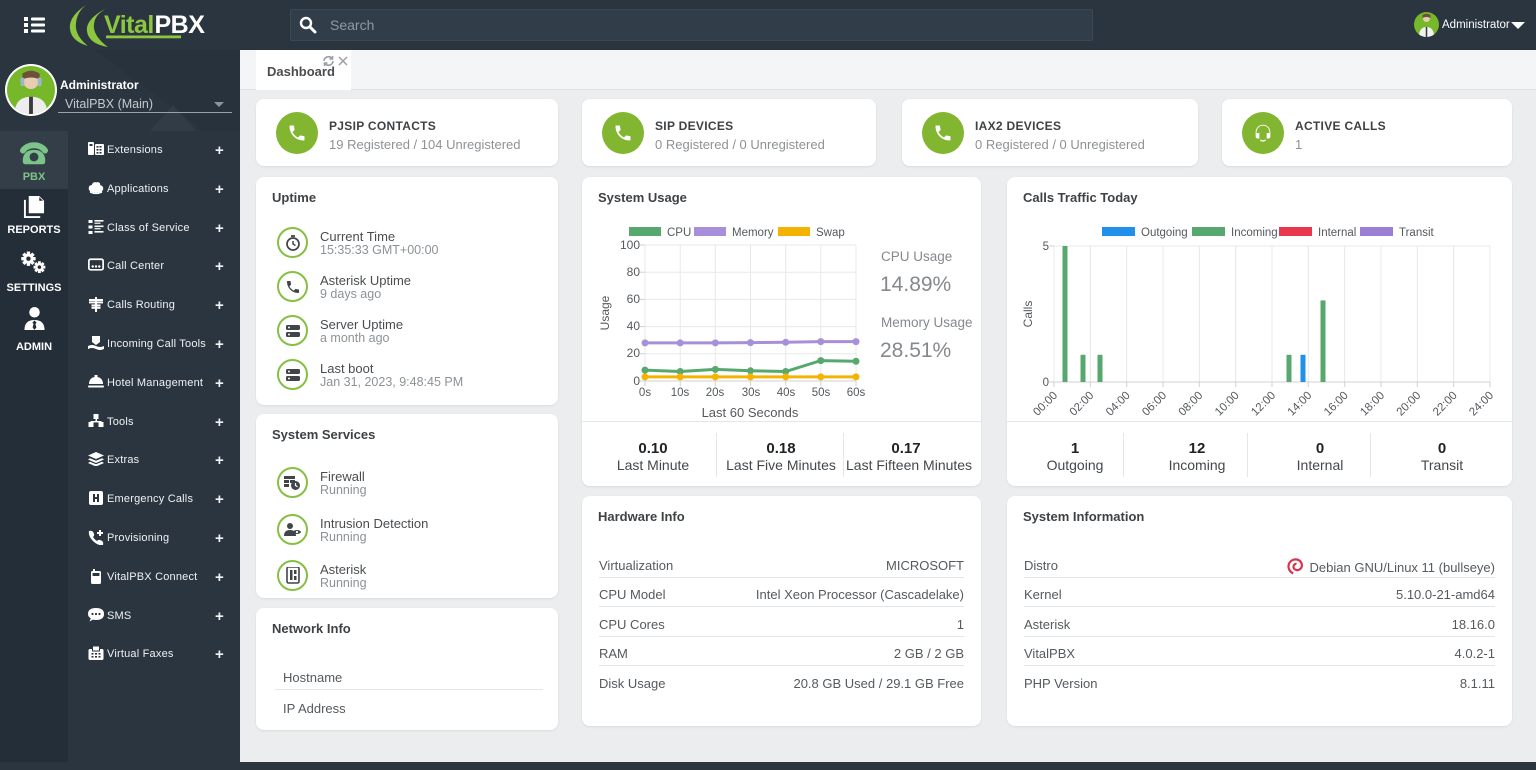 The image size is (1536, 770). I want to click on svg-text: 20s, so click(715, 393).